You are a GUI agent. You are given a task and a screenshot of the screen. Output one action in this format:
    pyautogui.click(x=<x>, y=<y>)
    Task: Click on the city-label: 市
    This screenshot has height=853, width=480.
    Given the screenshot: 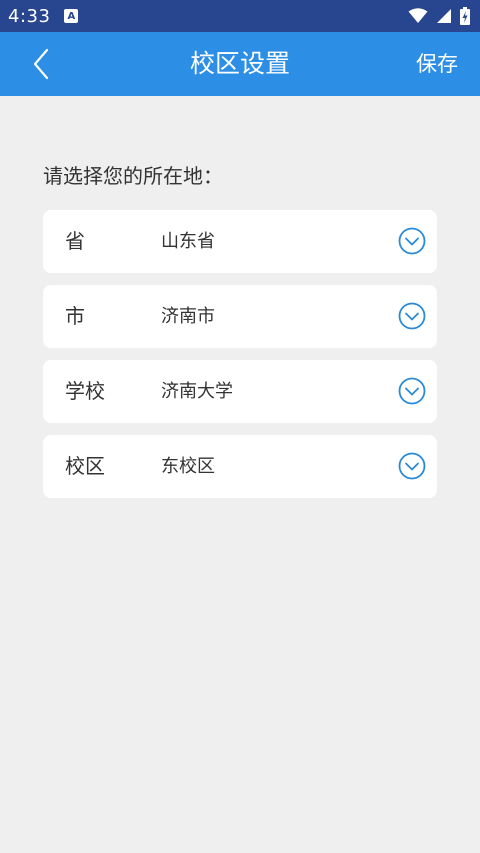 What is the action you would take?
    pyautogui.click(x=75, y=316)
    